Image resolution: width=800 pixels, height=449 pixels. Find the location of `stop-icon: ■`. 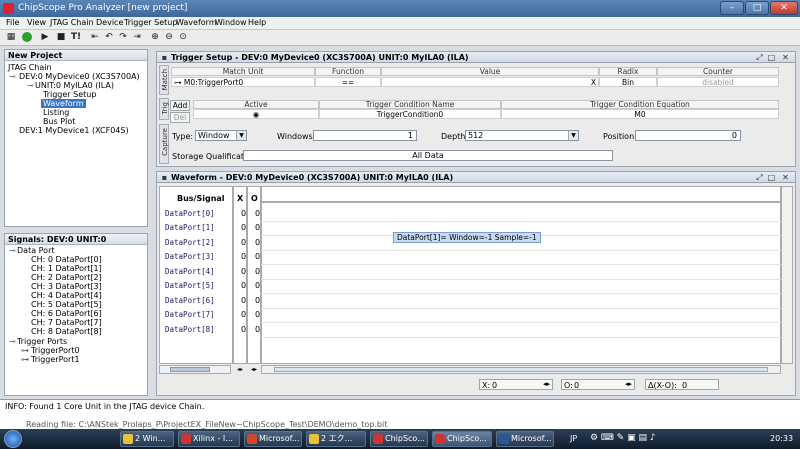

stop-icon: ■ is located at coordinates (61, 37).